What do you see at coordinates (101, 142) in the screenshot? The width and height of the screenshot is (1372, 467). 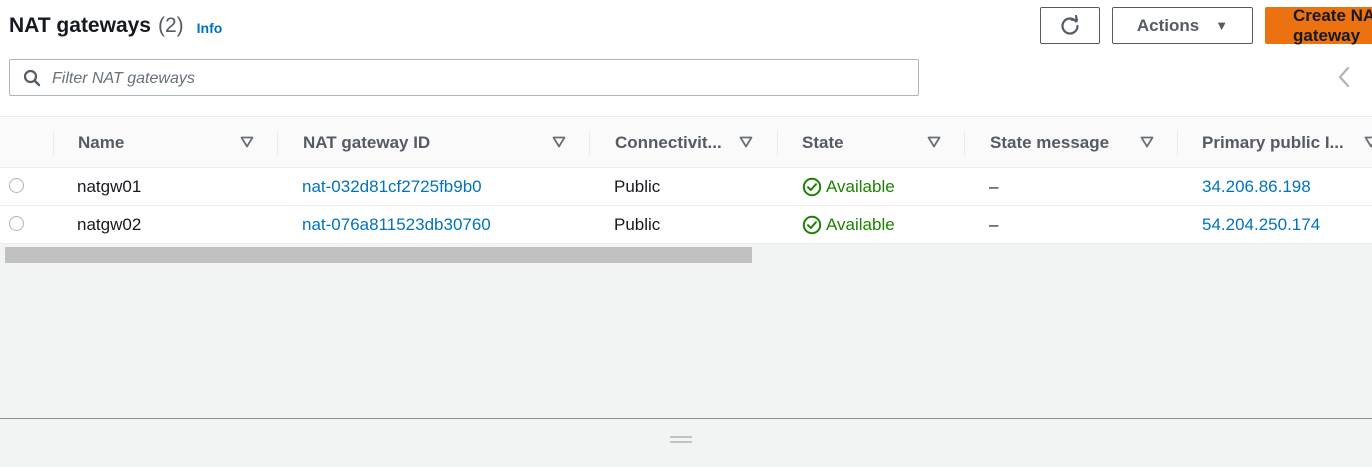 I see `column-label: Name` at bounding box center [101, 142].